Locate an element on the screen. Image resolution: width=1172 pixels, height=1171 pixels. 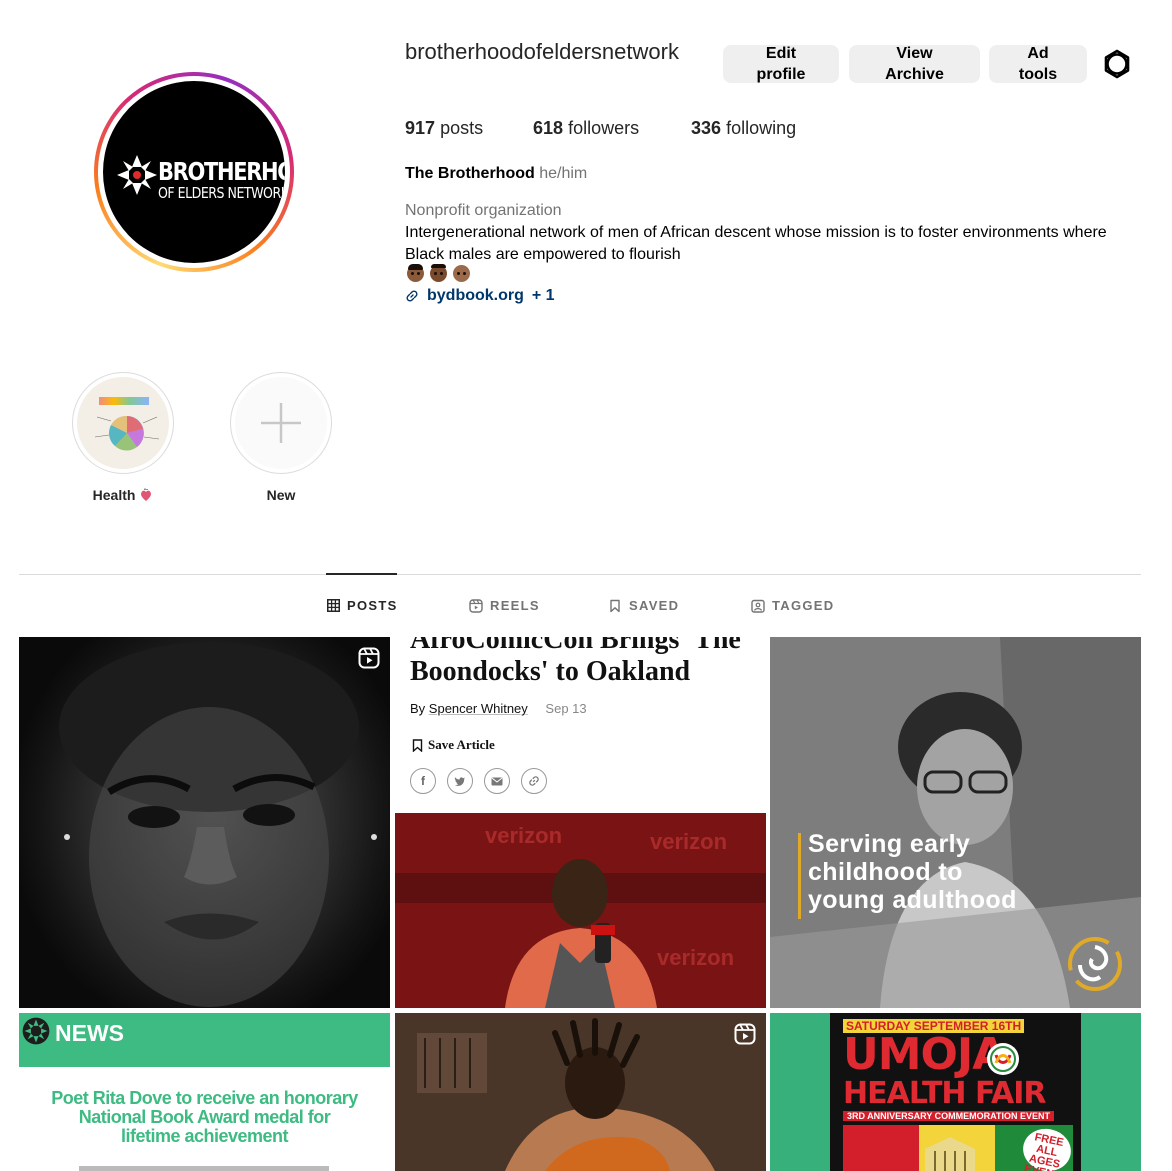
photo-sign-text-1: verizon is located at coordinates (523, 835).